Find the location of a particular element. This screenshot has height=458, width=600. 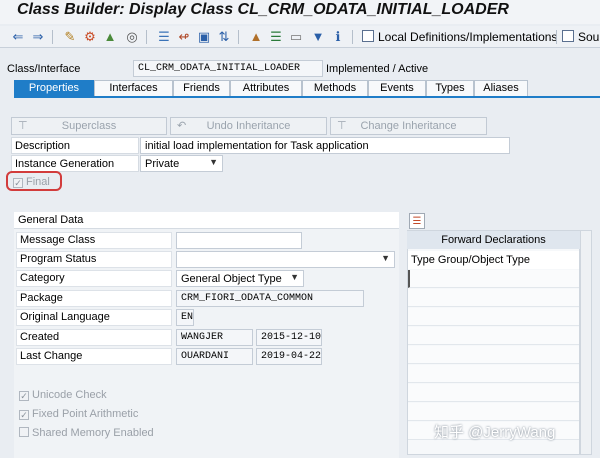

shared-memory-checkbox: Shared Memory Enabled is located at coordinates (86, 433).